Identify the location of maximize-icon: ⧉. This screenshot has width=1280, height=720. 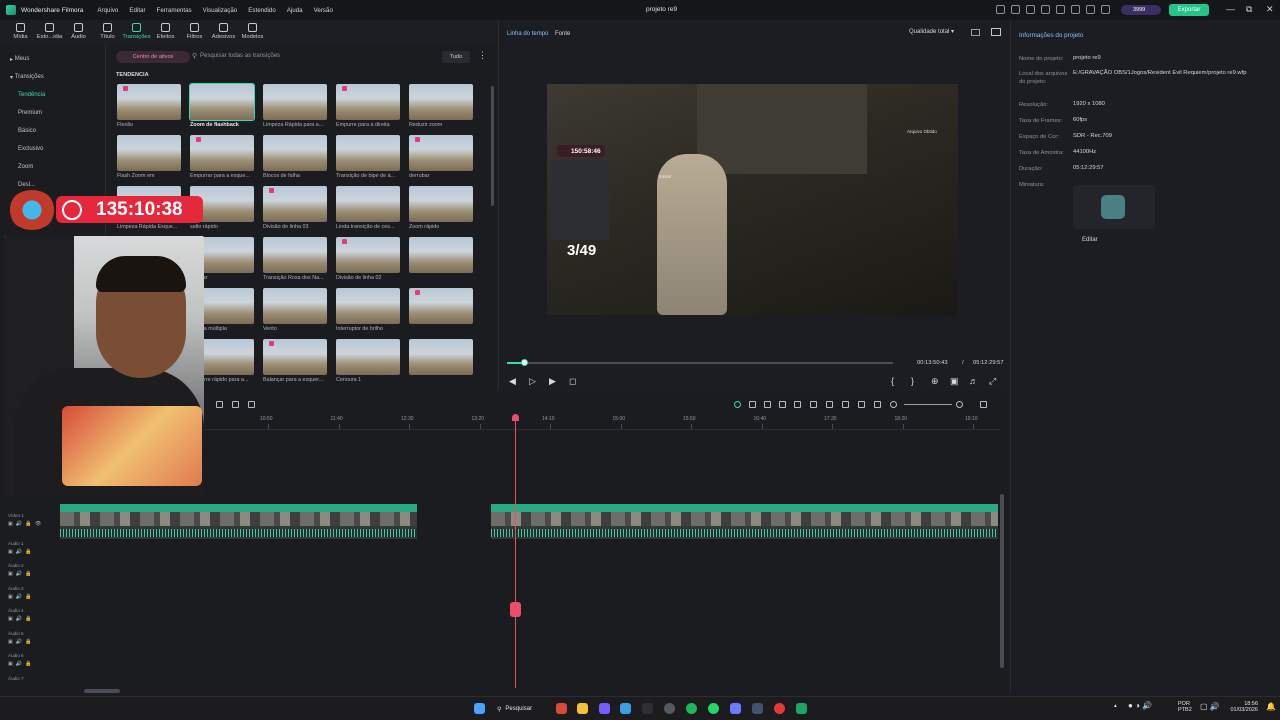
(1249, 9).